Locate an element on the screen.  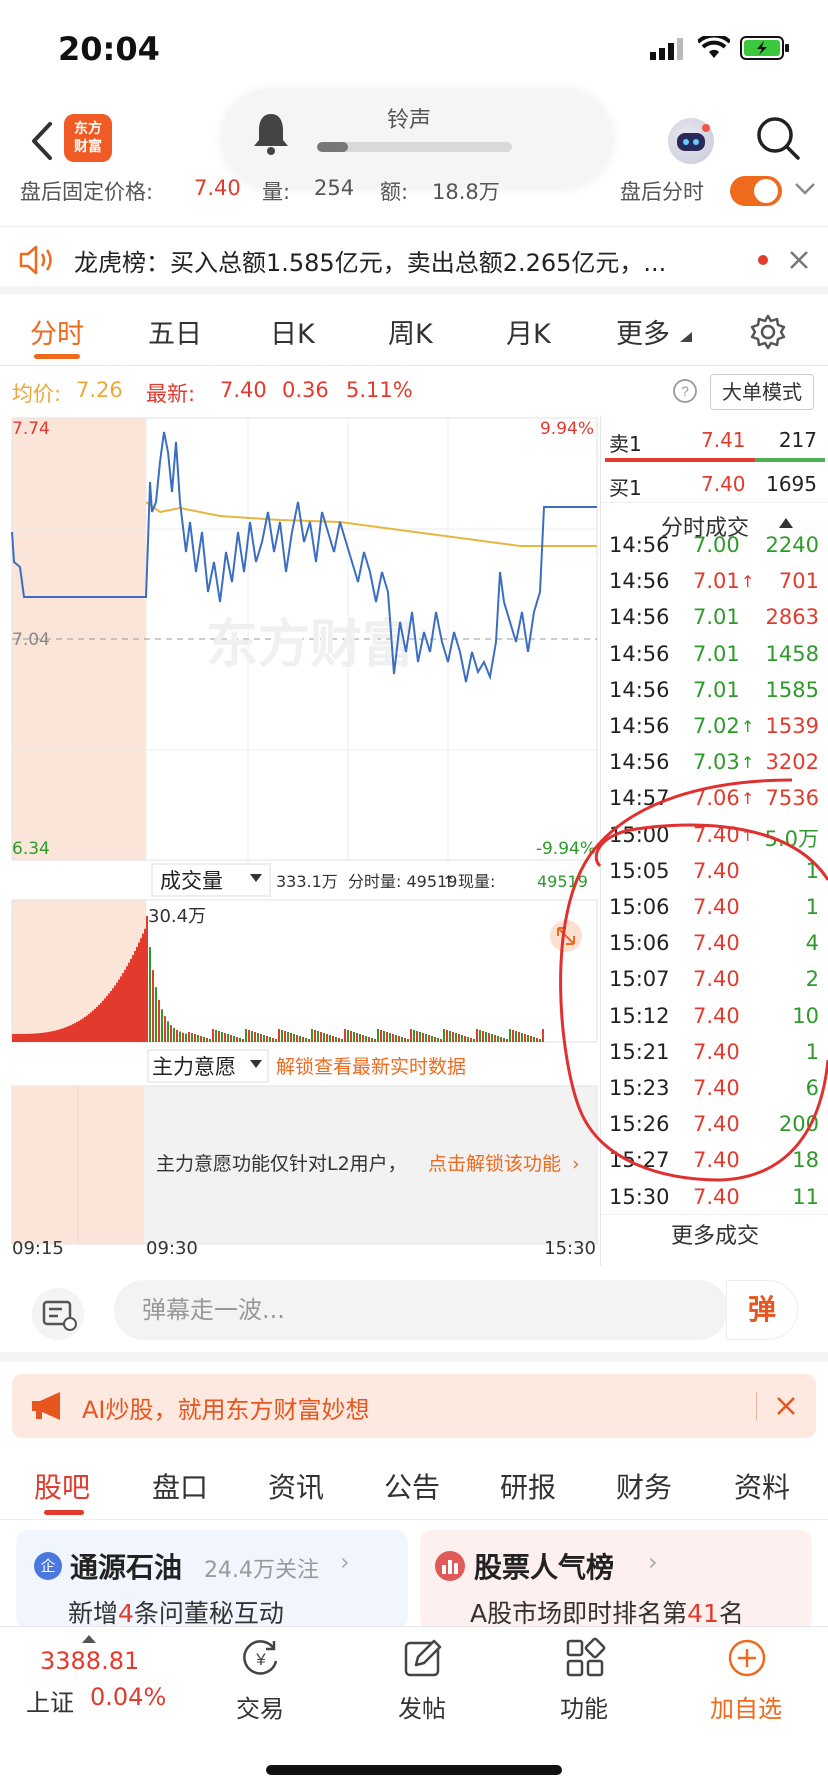
robot-icon is located at coordinates (693, 137).